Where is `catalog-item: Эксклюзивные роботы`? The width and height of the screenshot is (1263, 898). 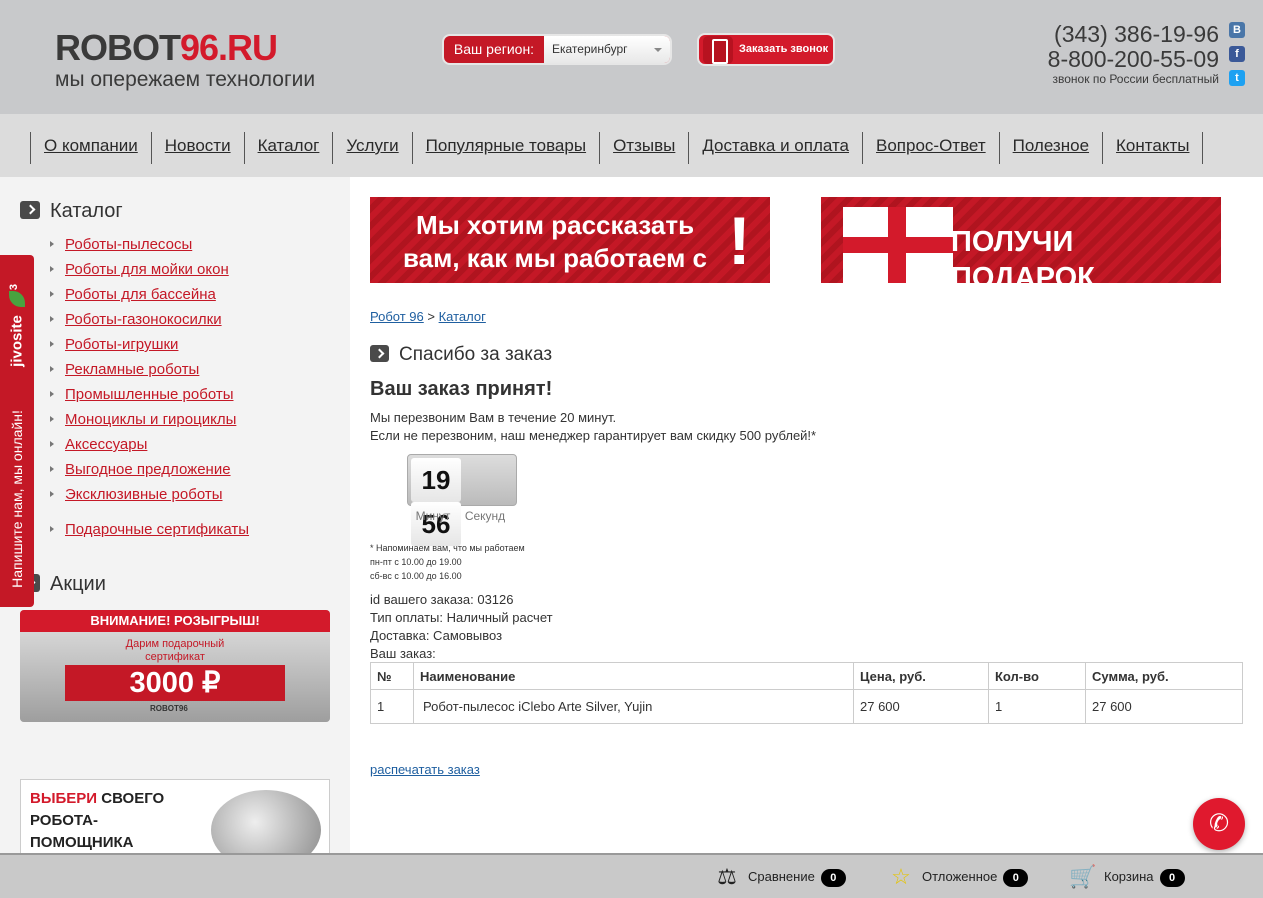
catalog-item: Эксклюзивные роботы is located at coordinates (136, 494).